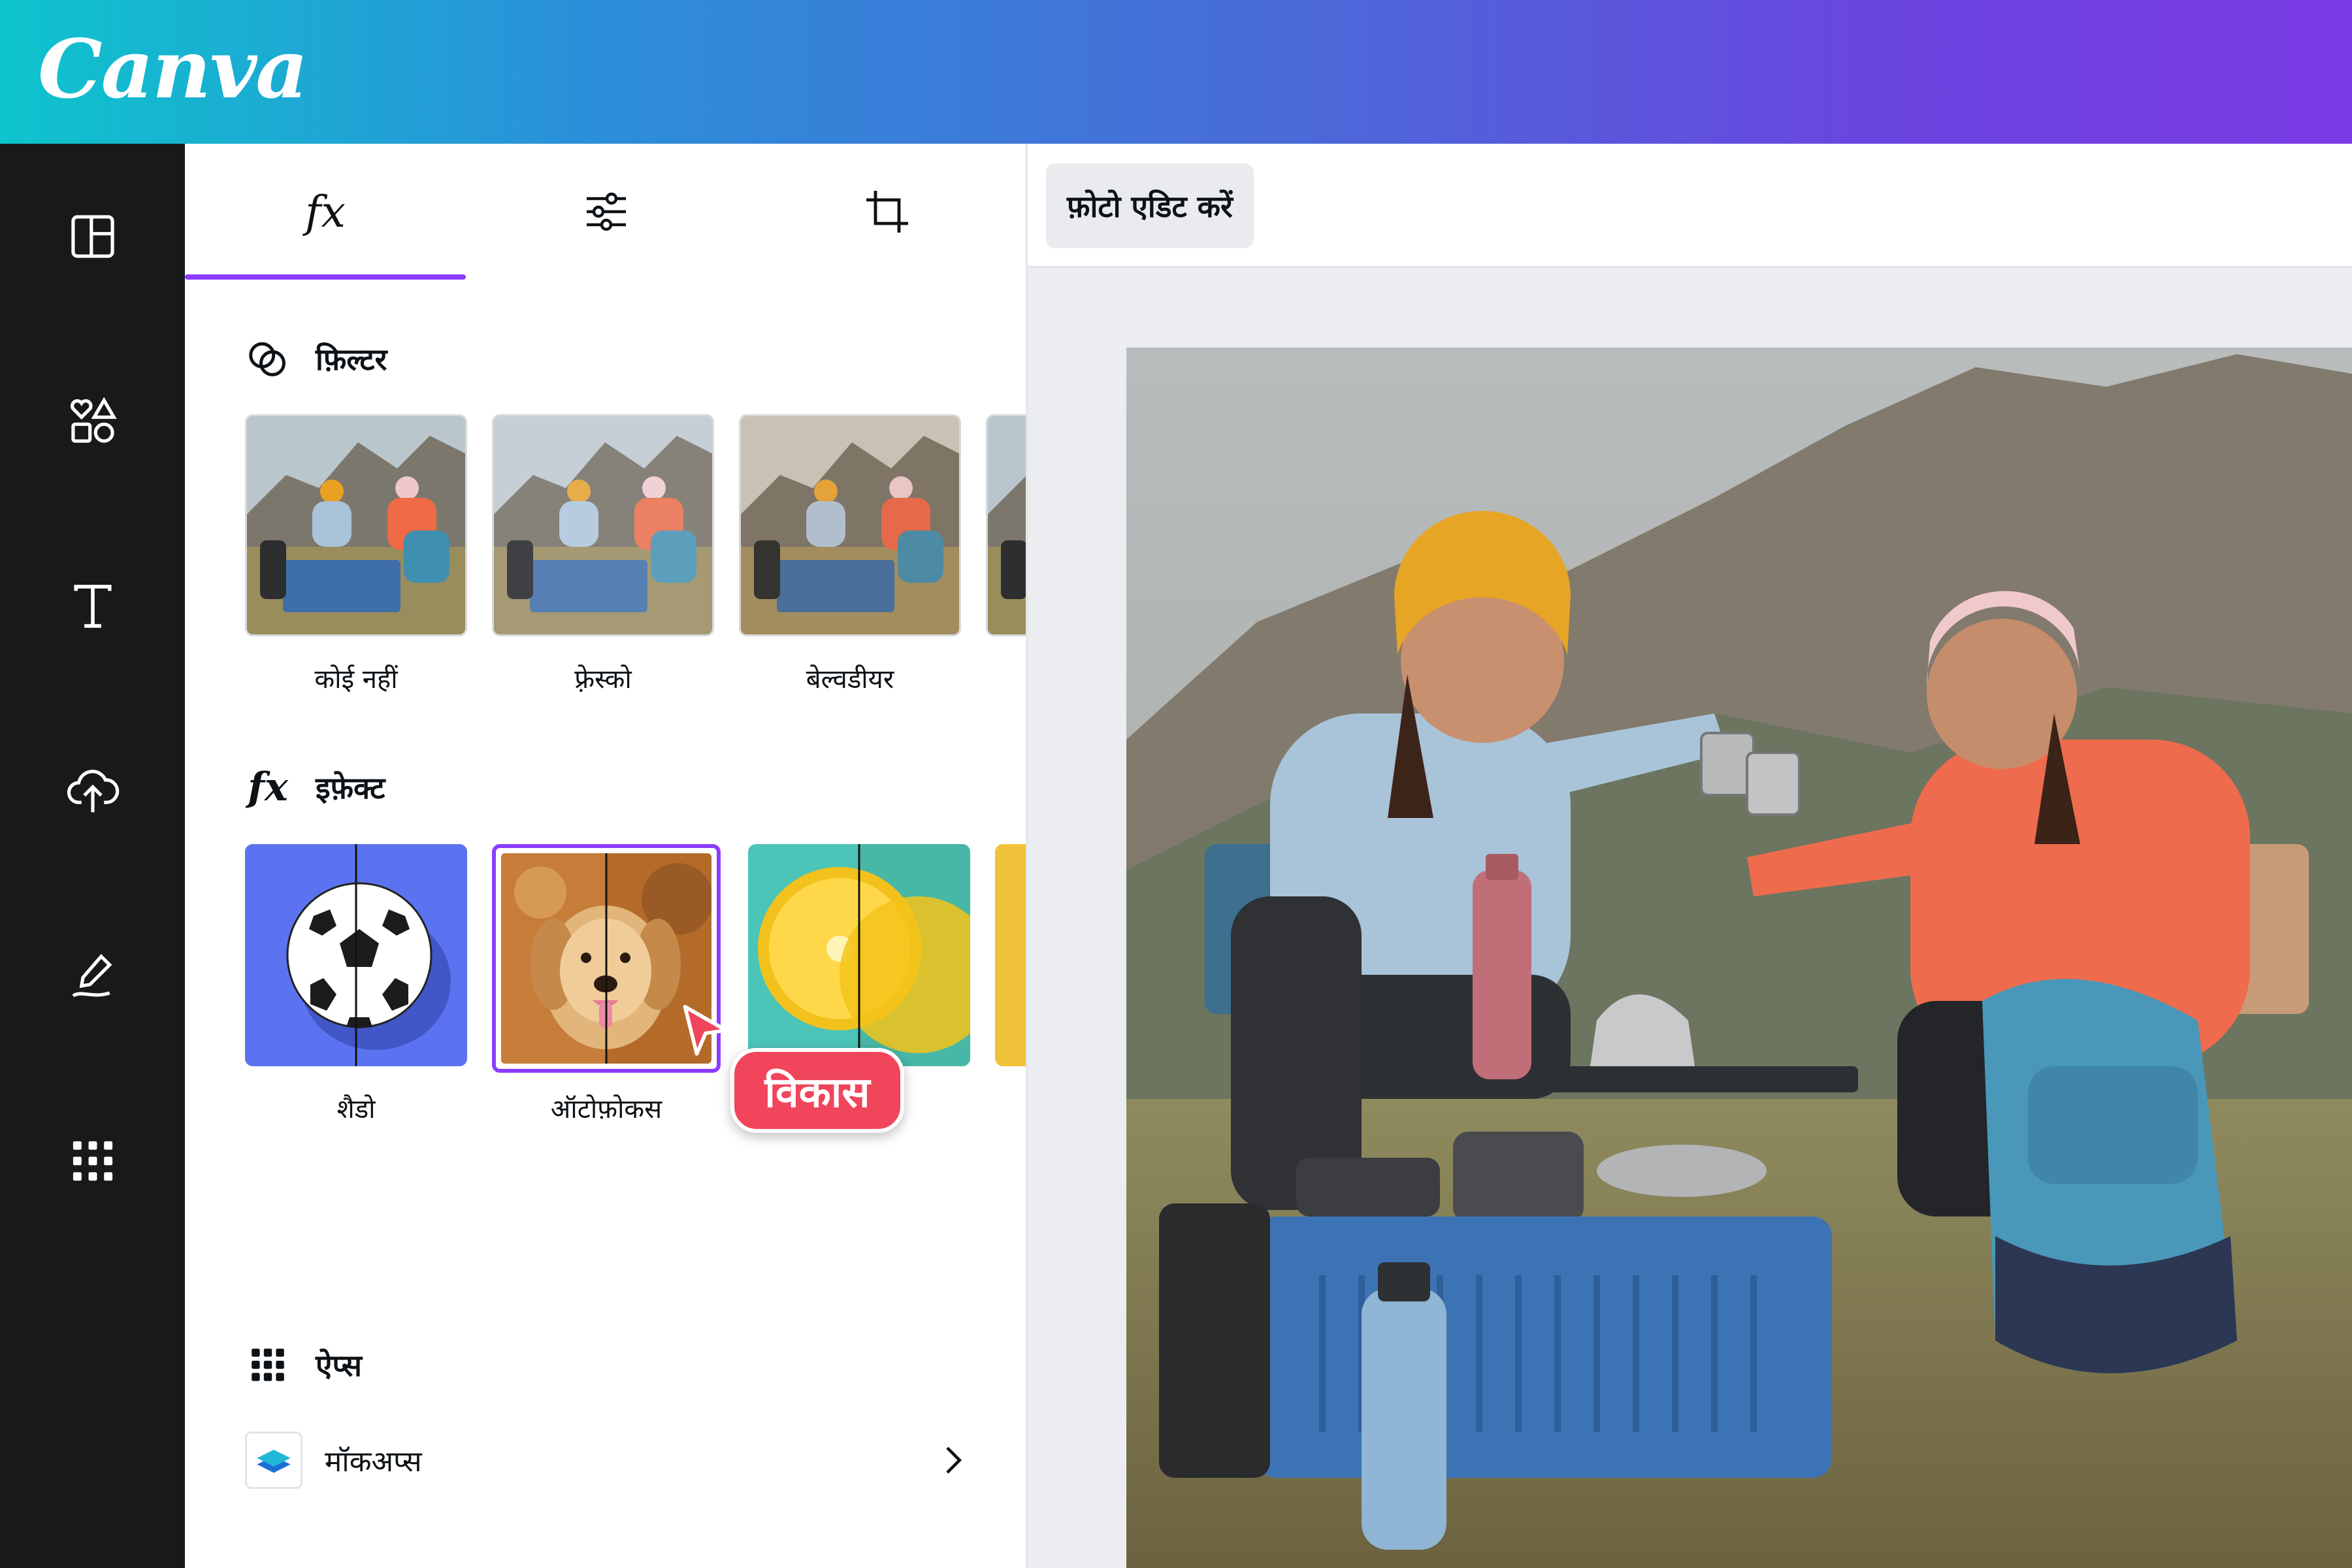  Describe the element at coordinates (603, 679) in the screenshot. I see `filter-label: फ़्रेस्को` at that location.